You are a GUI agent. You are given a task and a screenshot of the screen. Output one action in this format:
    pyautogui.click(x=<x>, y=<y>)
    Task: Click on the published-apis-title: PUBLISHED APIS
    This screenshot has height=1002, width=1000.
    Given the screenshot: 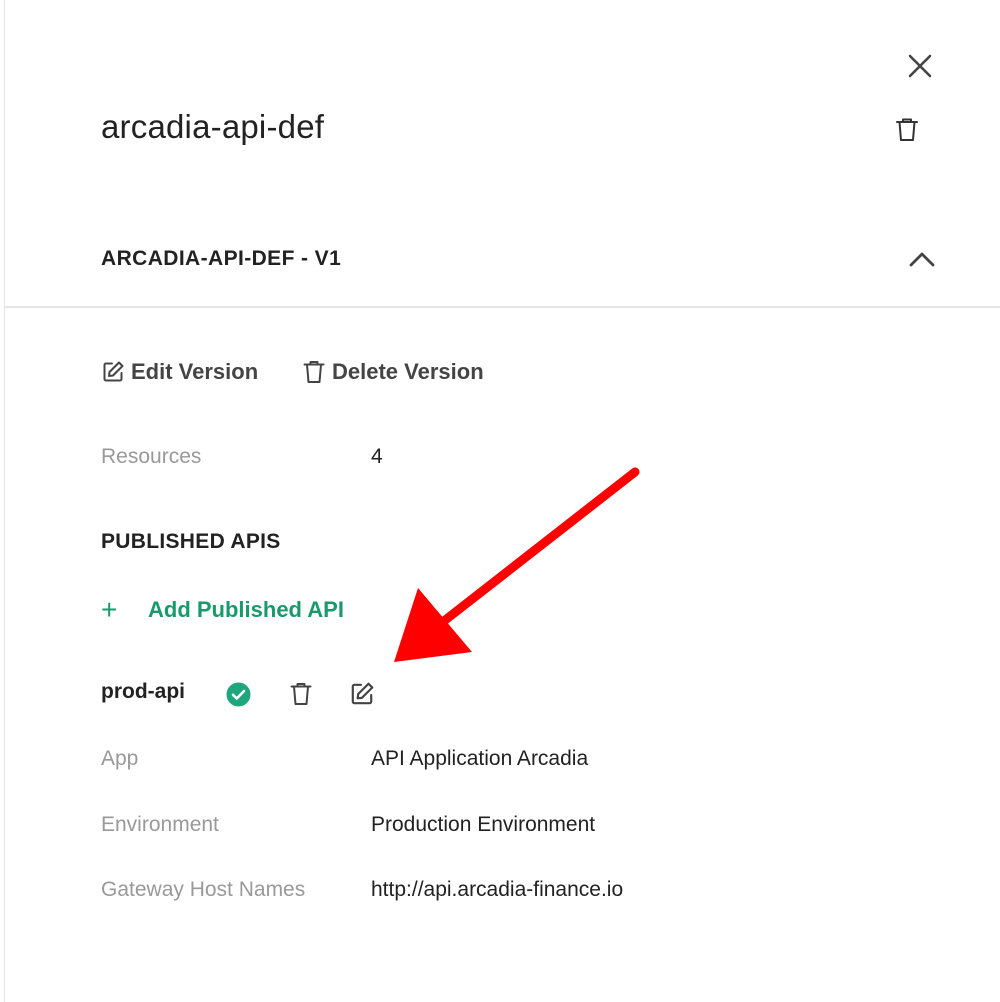 What is the action you would take?
    pyautogui.click(x=191, y=541)
    